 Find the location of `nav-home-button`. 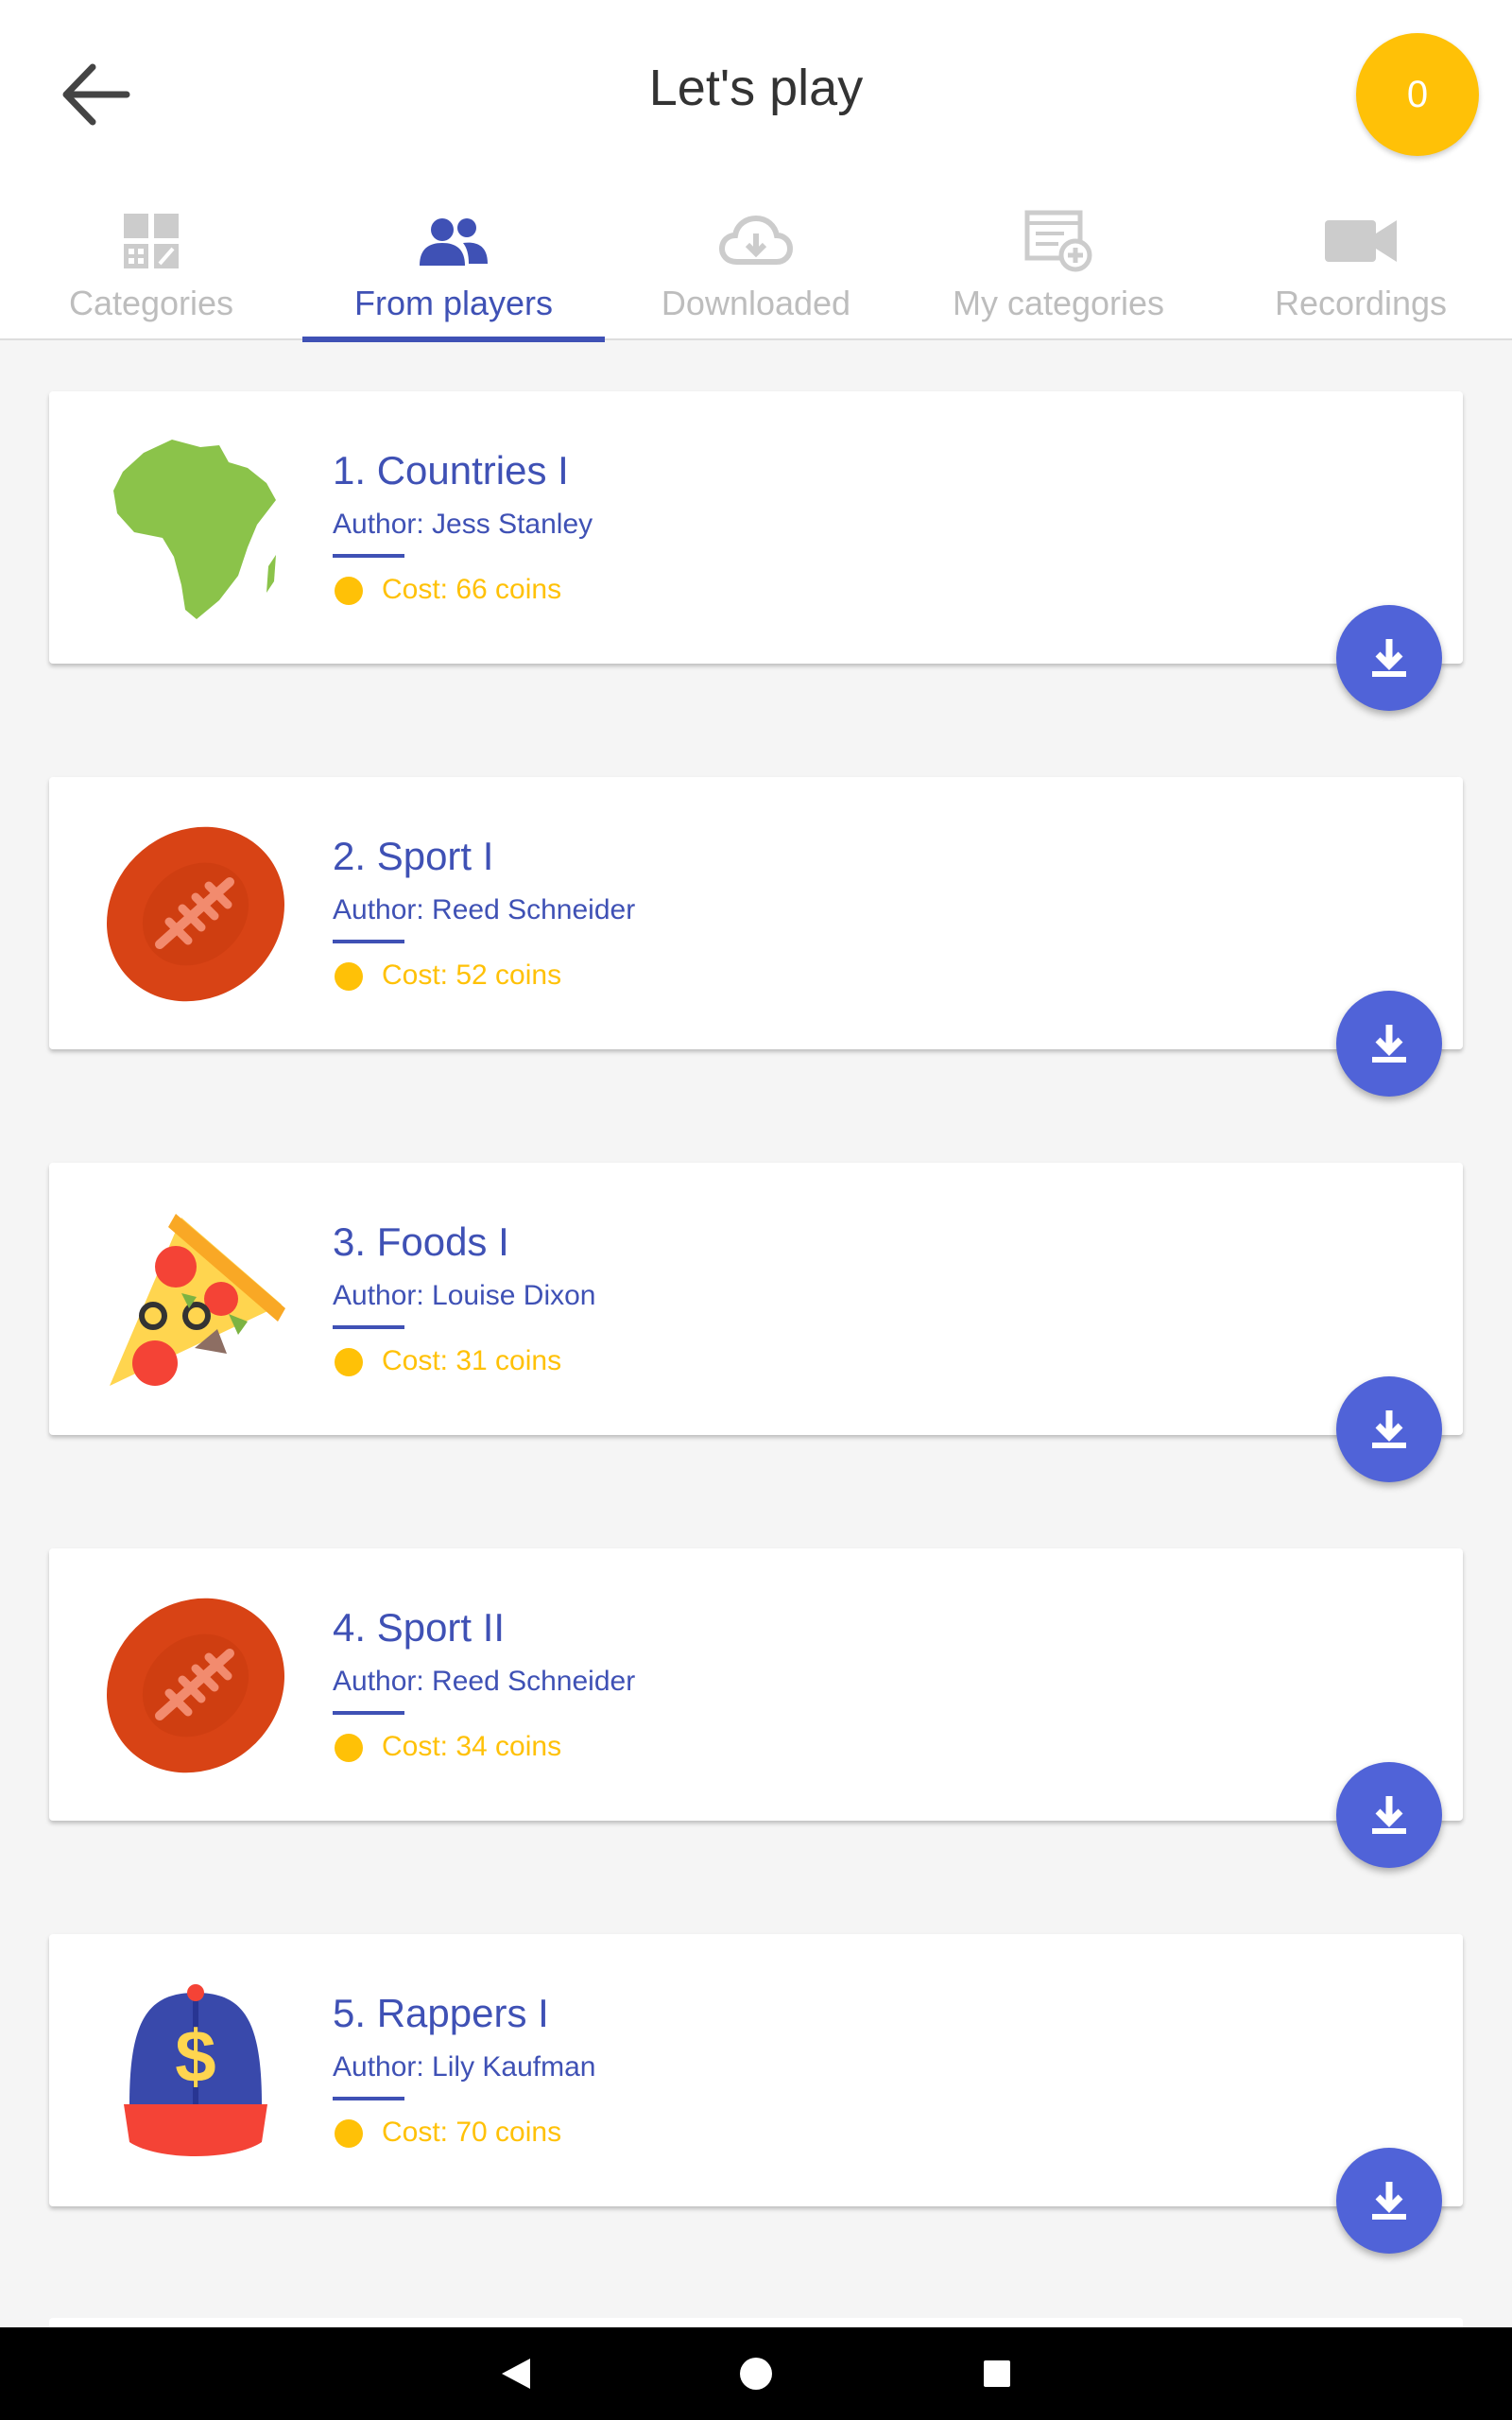

nav-home-button is located at coordinates (756, 2373).